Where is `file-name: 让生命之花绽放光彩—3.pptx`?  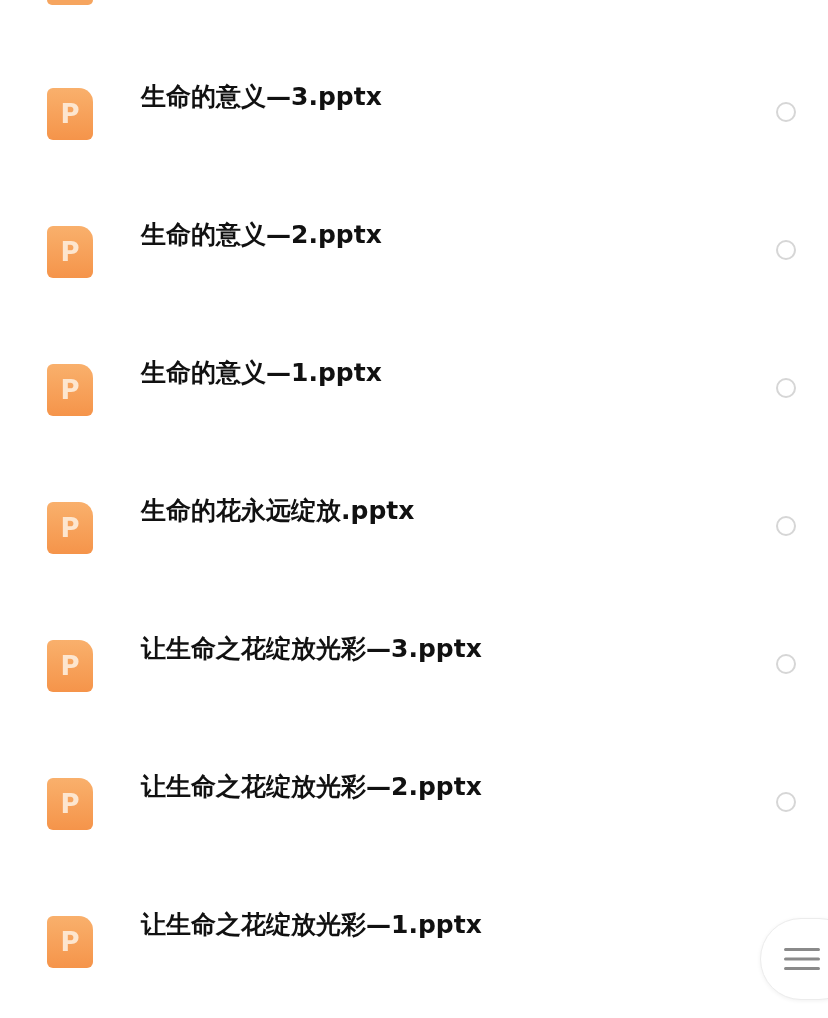
file-name: 让生命之花绽放光彩—3.pptx is located at coordinates (311, 649).